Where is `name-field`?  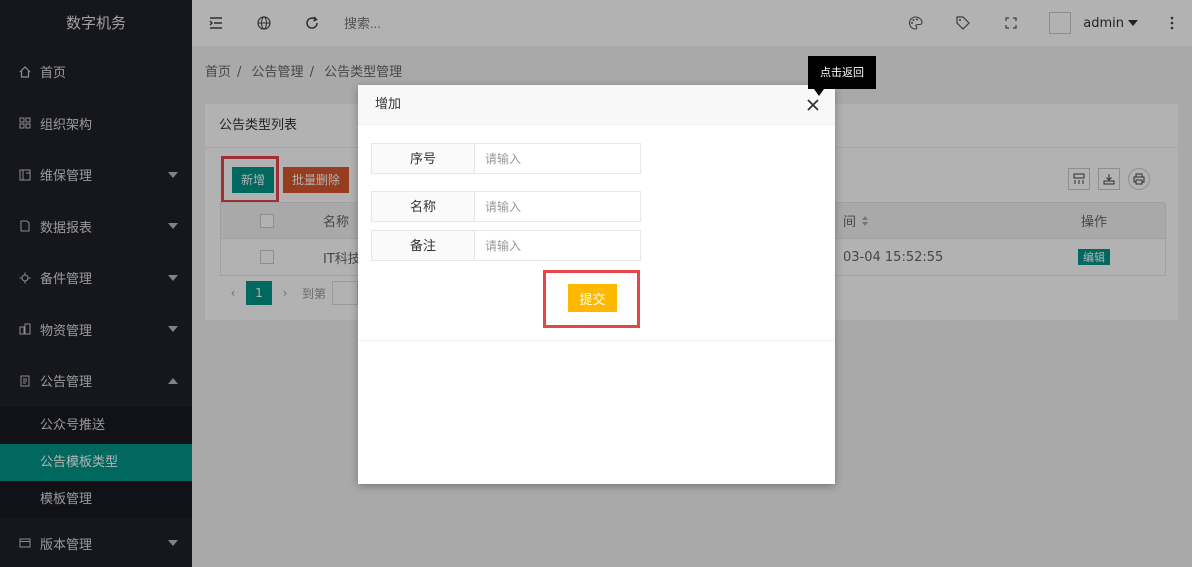 name-field is located at coordinates (558, 206).